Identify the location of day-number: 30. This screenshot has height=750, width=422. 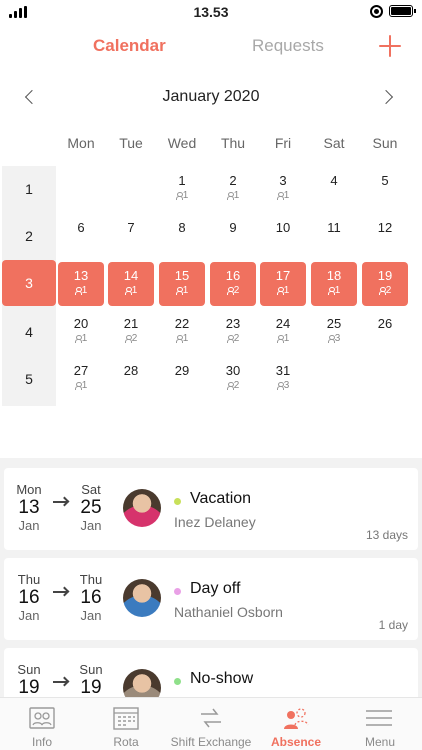
(233, 370).